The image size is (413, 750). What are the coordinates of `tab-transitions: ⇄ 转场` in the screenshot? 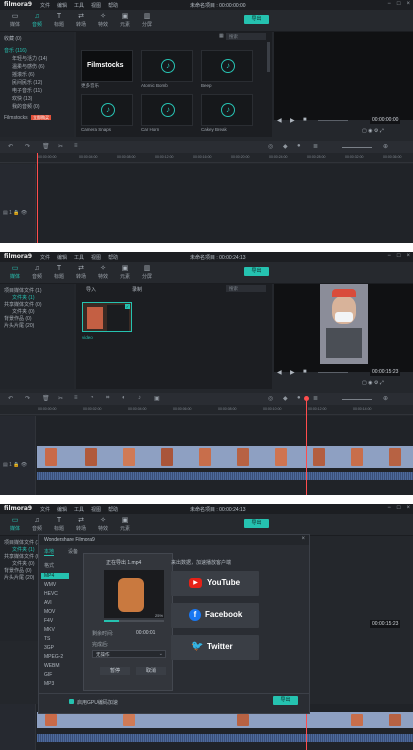 It's located at (81, 524).